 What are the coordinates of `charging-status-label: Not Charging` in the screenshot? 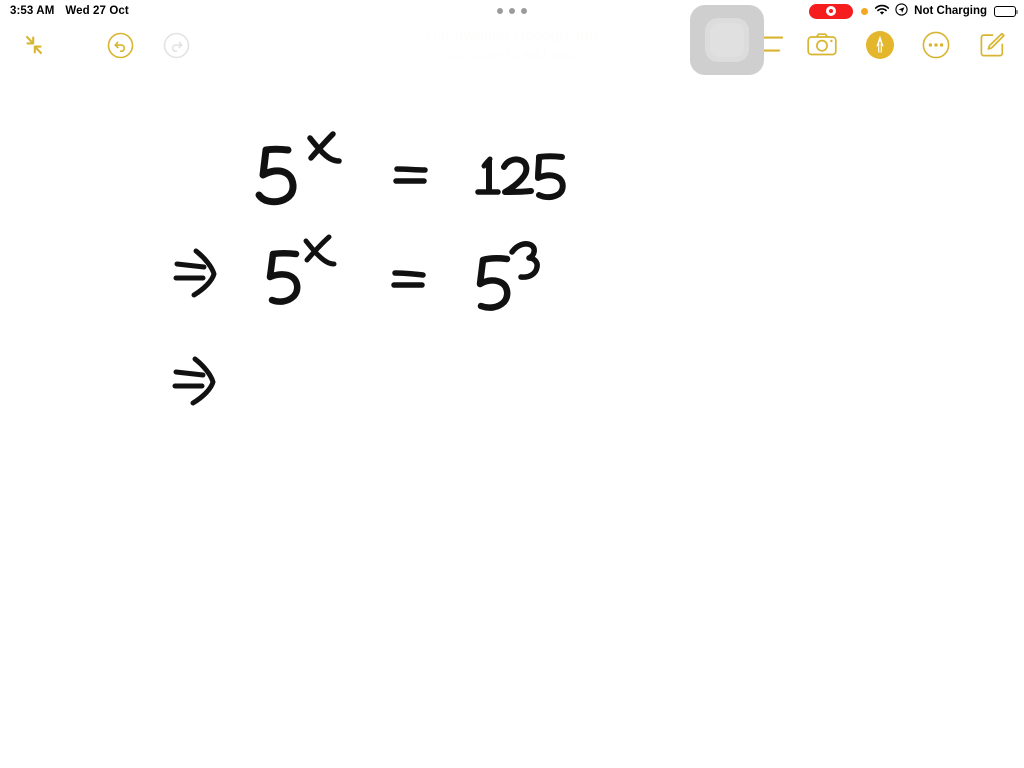 It's located at (950, 11).